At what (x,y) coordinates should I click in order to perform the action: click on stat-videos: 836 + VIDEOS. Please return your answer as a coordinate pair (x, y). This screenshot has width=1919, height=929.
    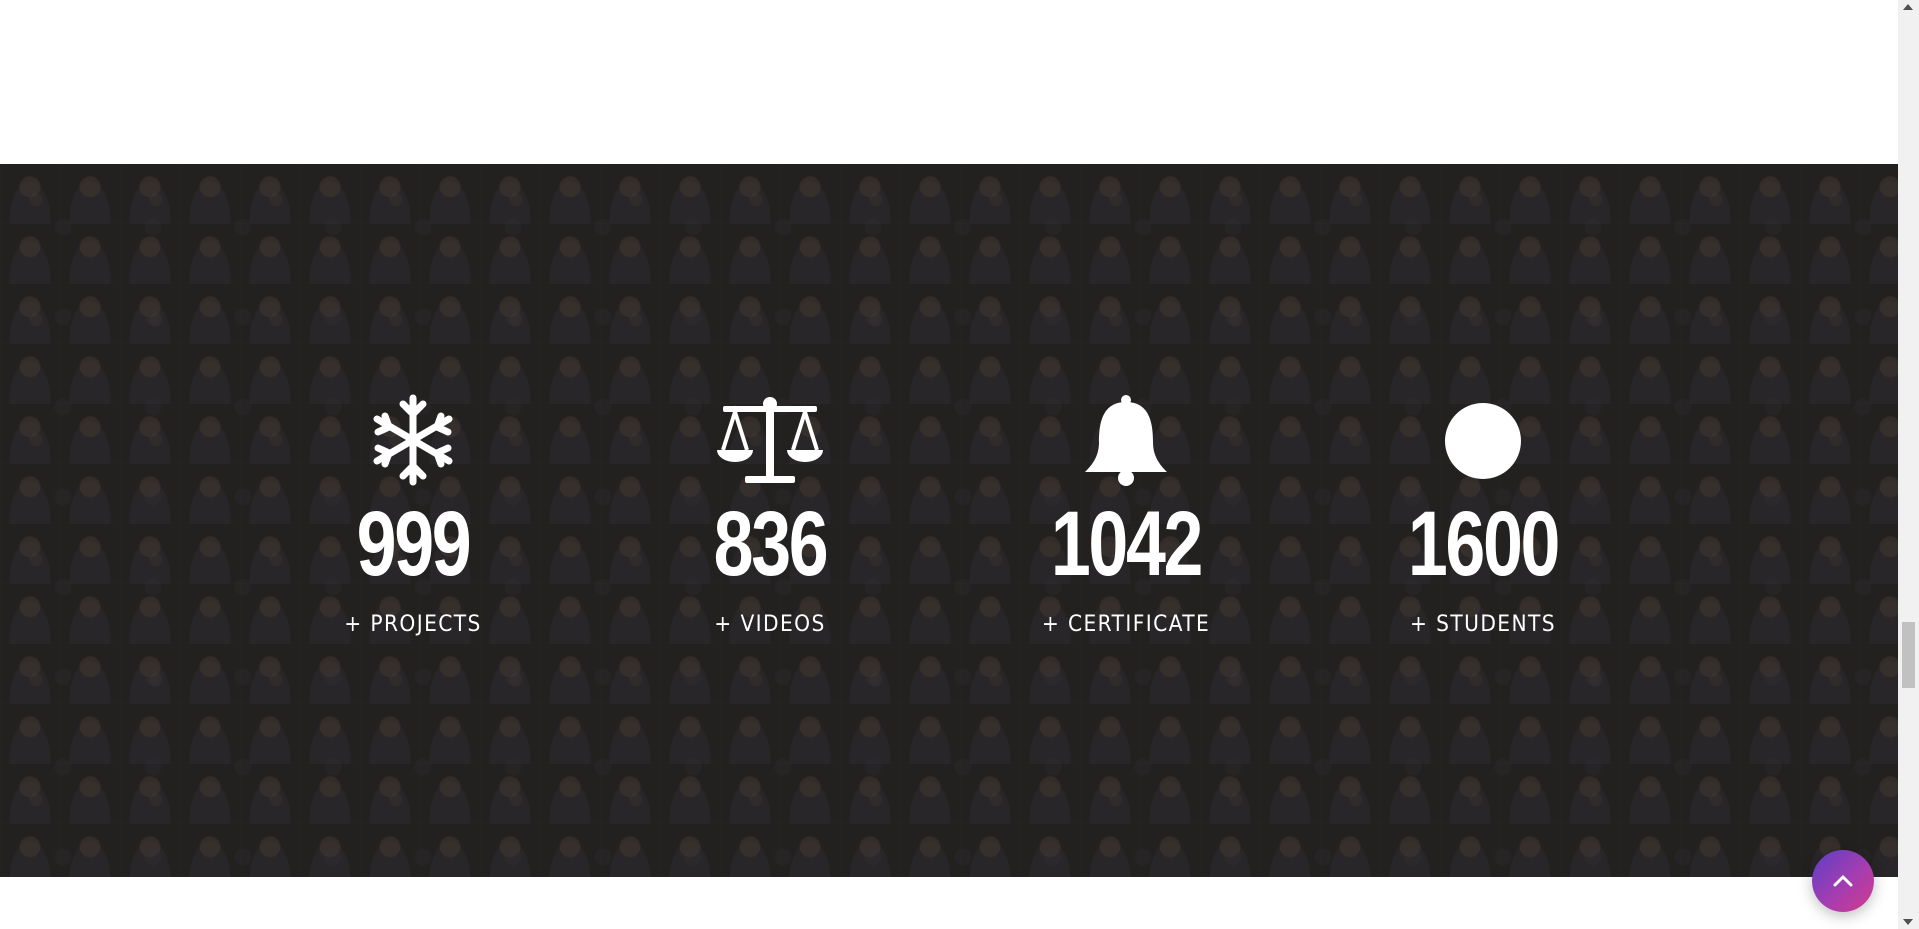
    Looking at the image, I should click on (770, 515).